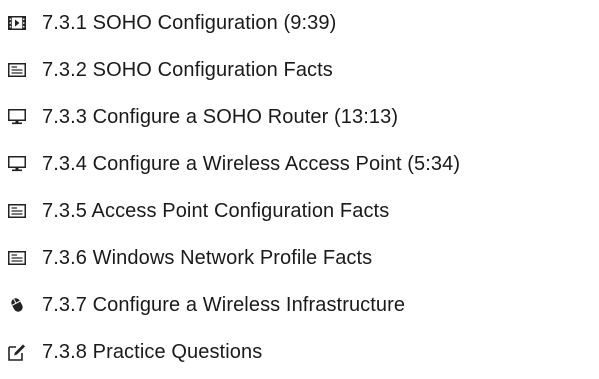 This screenshot has width=599, height=379. What do you see at coordinates (17, 352) in the screenshot?
I see `edit-icon` at bounding box center [17, 352].